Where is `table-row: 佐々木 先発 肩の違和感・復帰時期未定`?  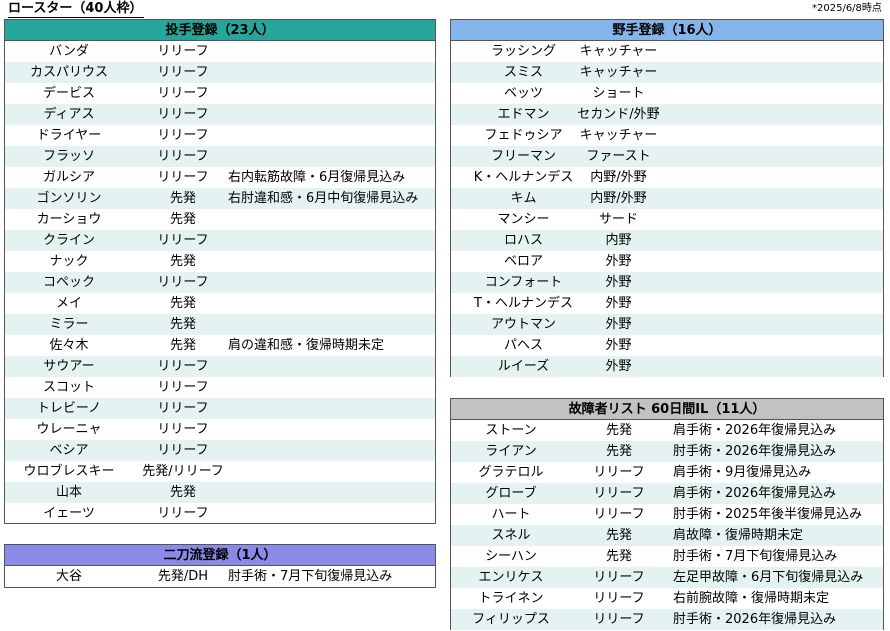
table-row: 佐々木 先発 肩の違和感・復帰時期未定 is located at coordinates (220, 345).